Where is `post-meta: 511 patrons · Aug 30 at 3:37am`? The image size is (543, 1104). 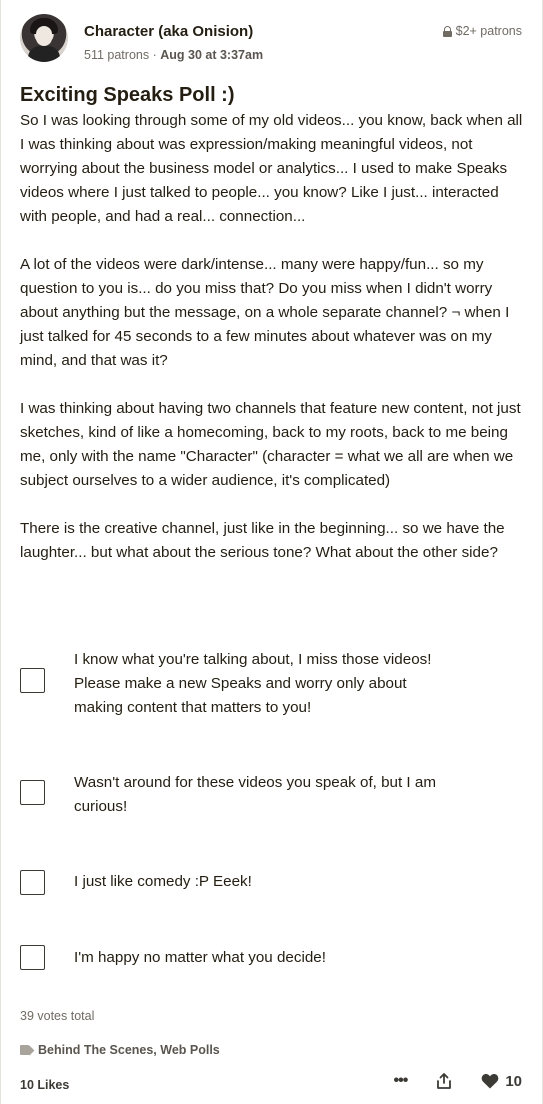 post-meta: 511 patrons · Aug 30 at 3:37am is located at coordinates (173, 55).